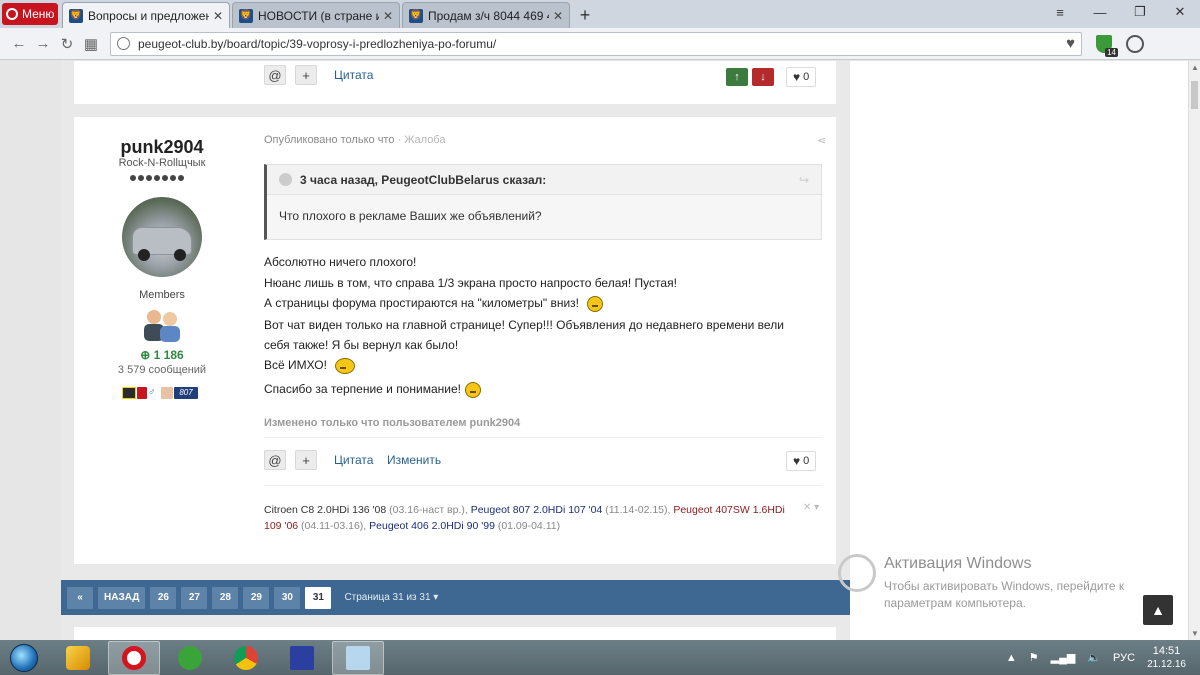 The width and height of the screenshot is (1200, 675). I want to click on close-window-icon: ✕, so click(1180, 12).